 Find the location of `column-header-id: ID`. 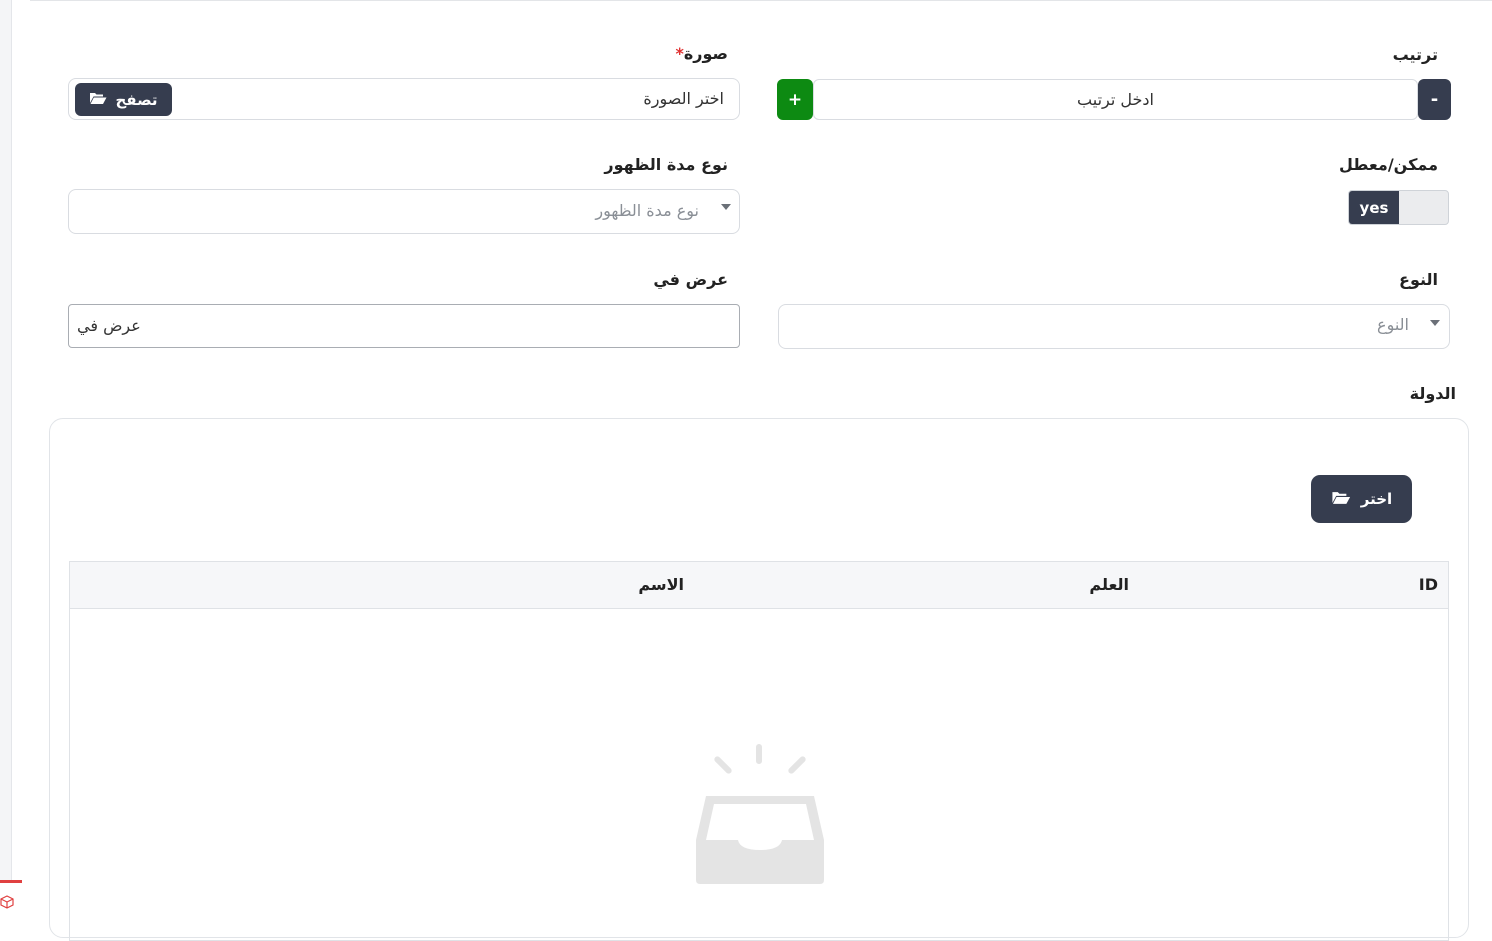

column-header-id: ID is located at coordinates (1428, 584).